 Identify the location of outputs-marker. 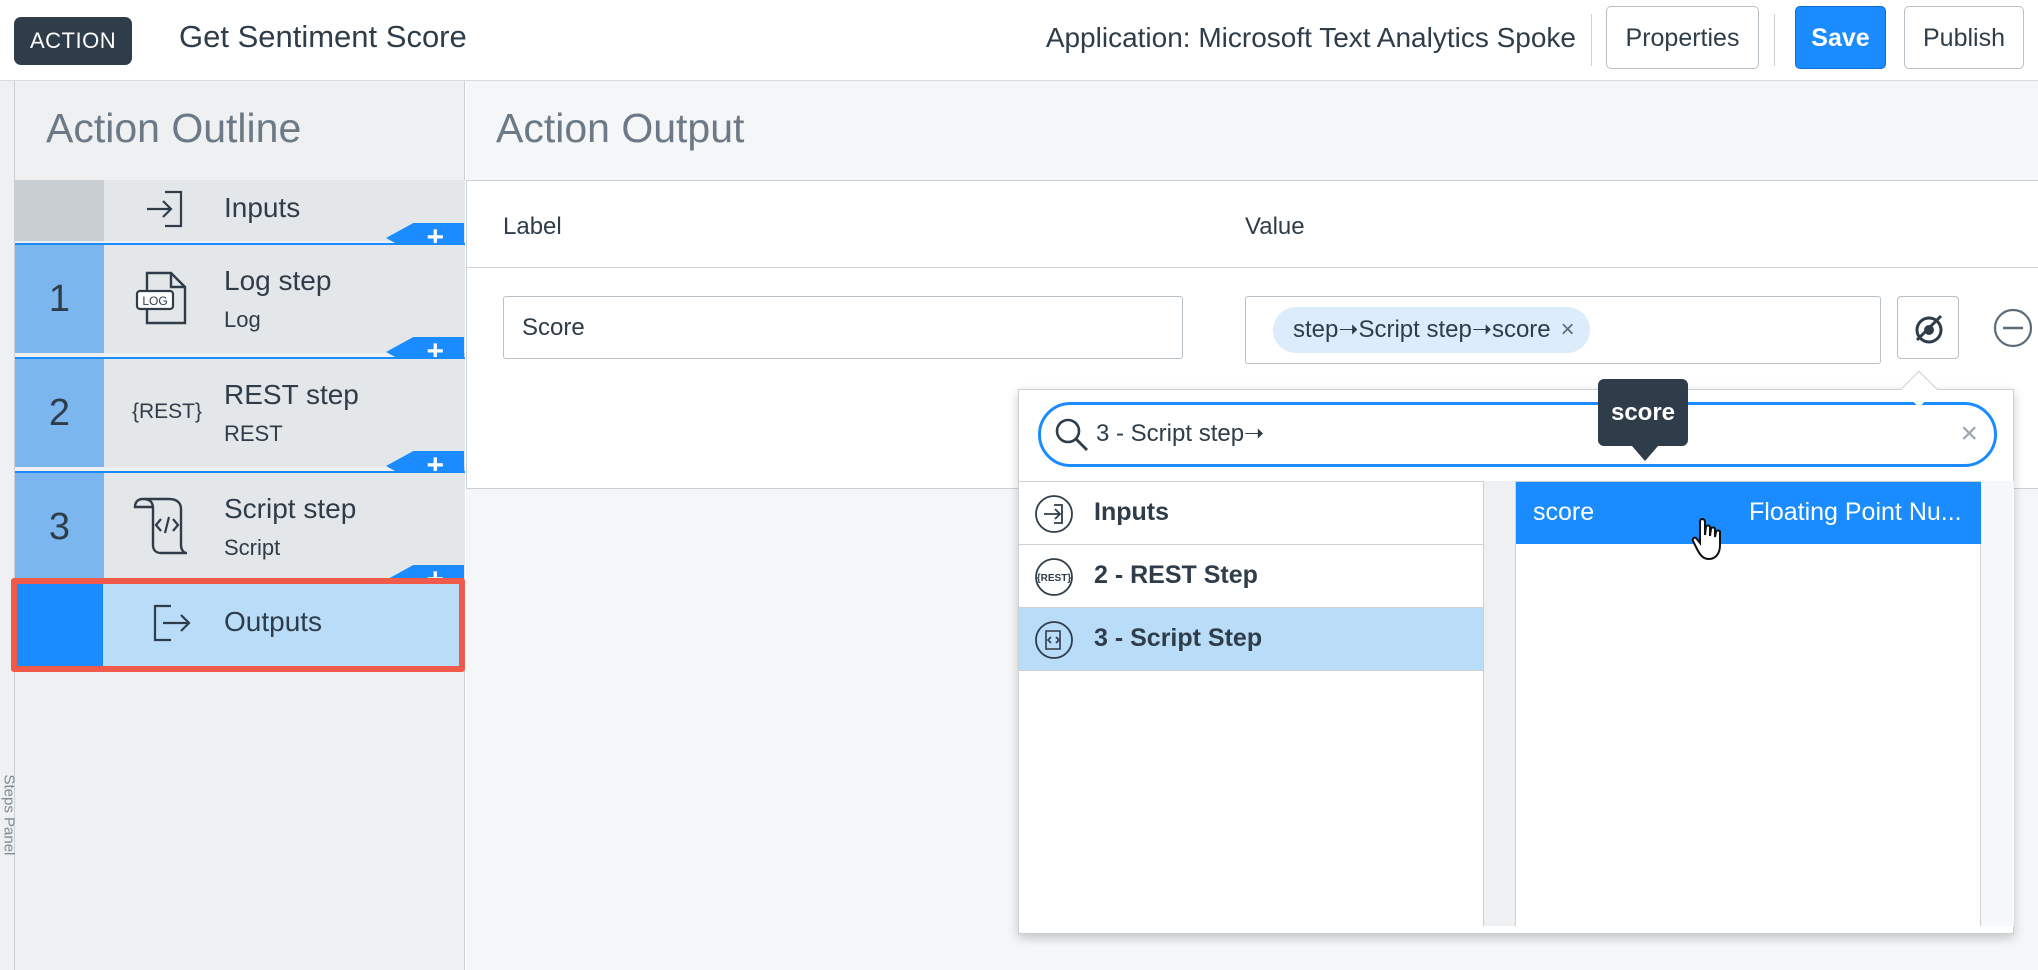
(60, 625).